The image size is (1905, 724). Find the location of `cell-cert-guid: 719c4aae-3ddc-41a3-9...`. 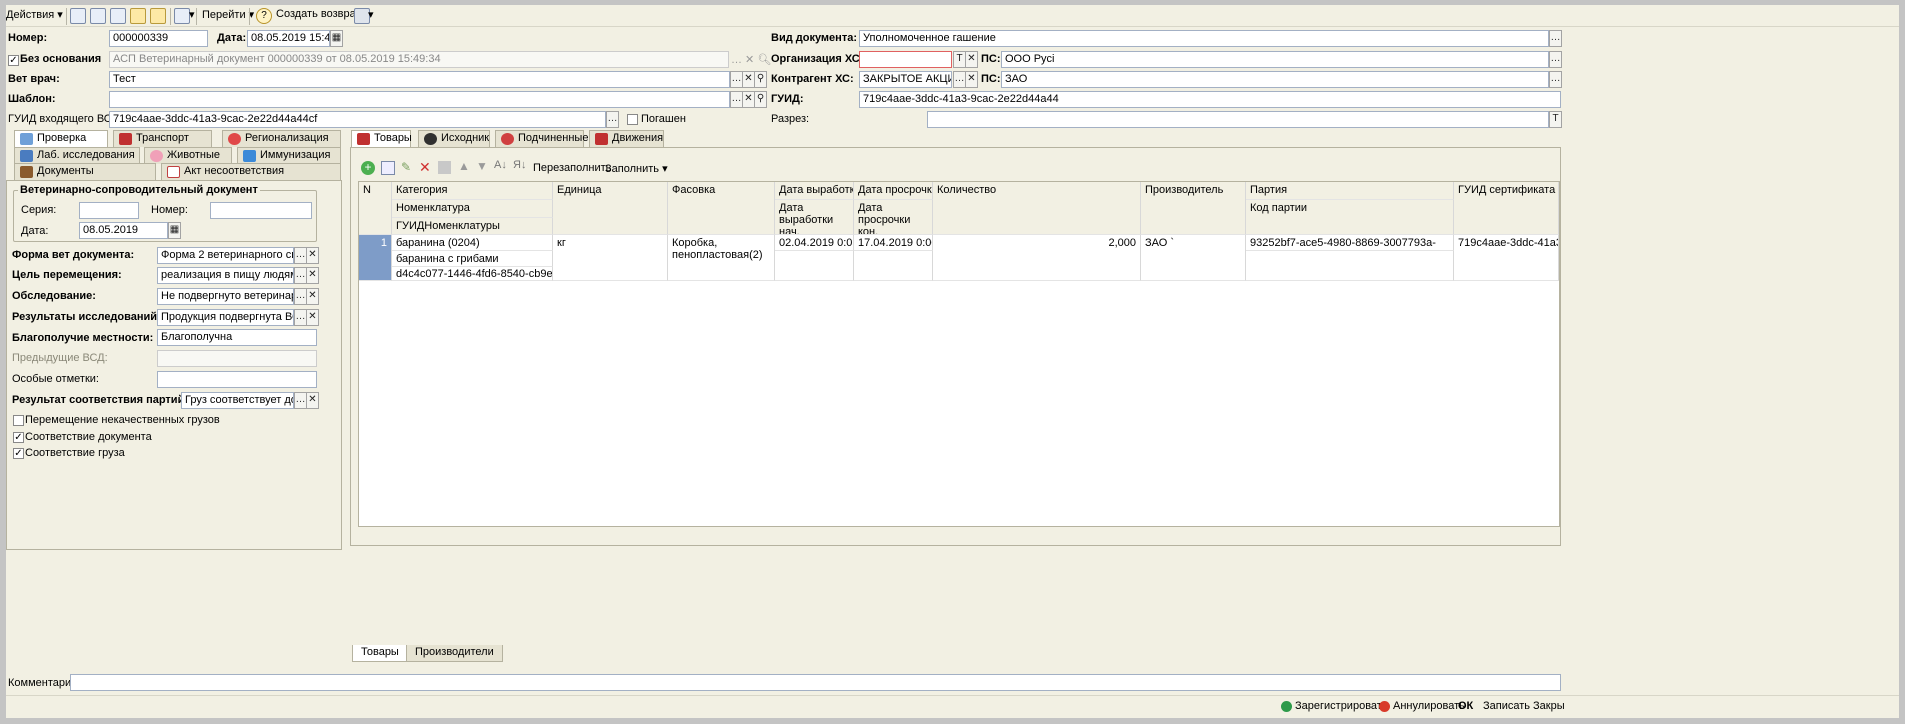

cell-cert-guid: 719c4aae-3ddc-41a3-9... is located at coordinates (1506, 258).